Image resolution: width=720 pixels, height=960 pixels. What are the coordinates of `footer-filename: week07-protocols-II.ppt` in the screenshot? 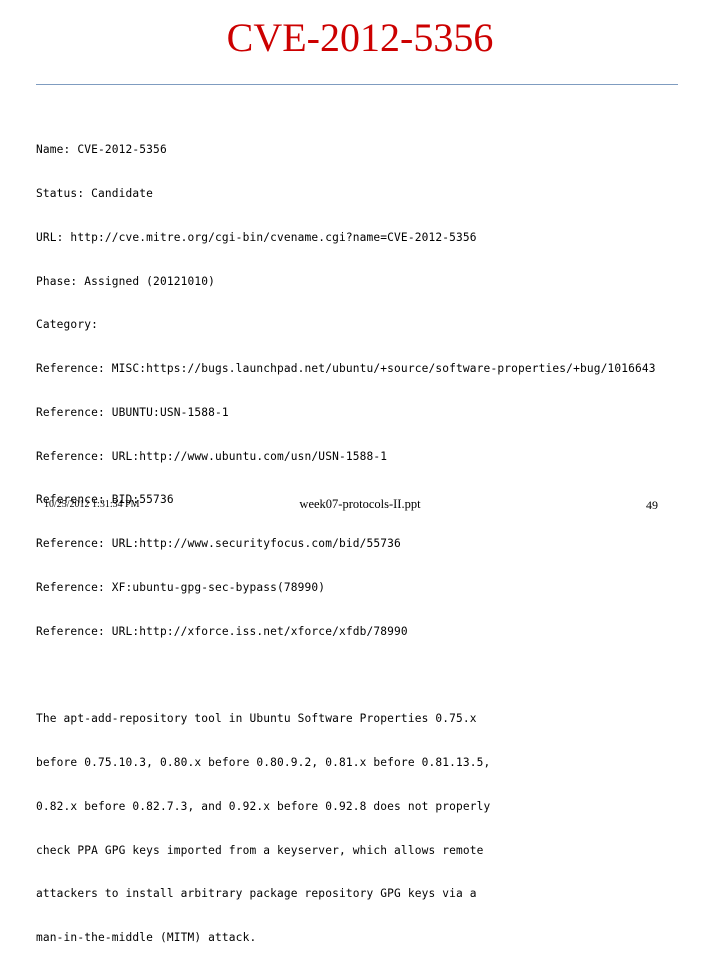 It's located at (360, 504).